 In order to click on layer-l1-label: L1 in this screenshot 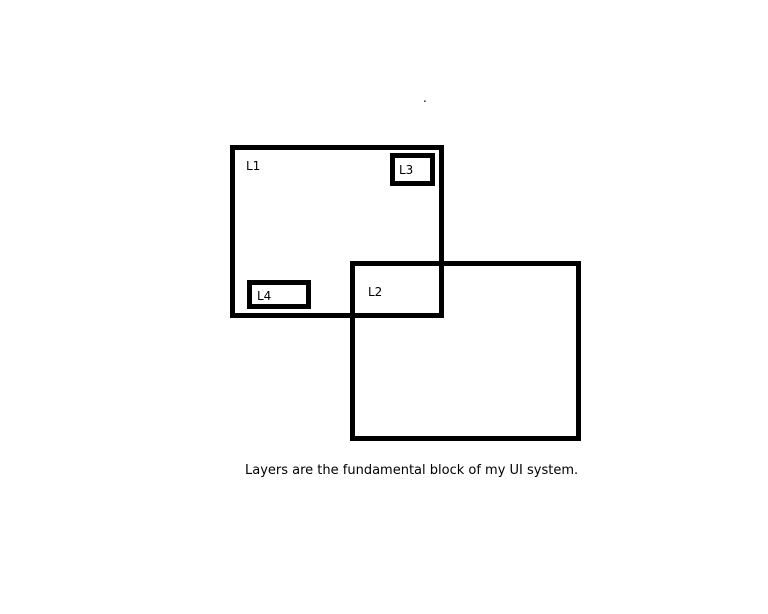, I will do `click(253, 166)`.